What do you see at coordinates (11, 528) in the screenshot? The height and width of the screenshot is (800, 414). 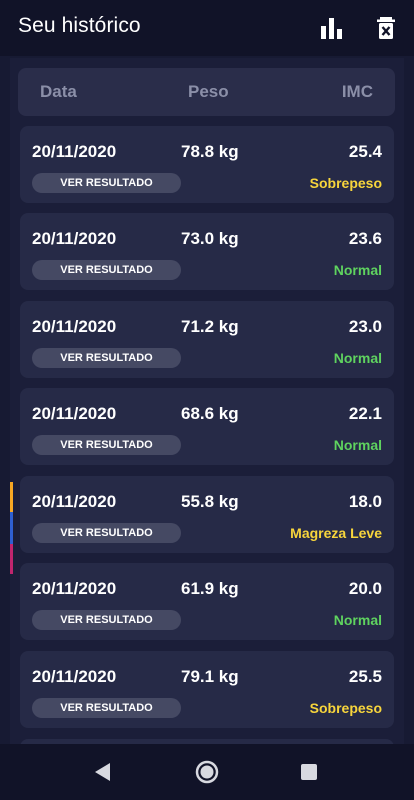 I see `left-edge-accent` at bounding box center [11, 528].